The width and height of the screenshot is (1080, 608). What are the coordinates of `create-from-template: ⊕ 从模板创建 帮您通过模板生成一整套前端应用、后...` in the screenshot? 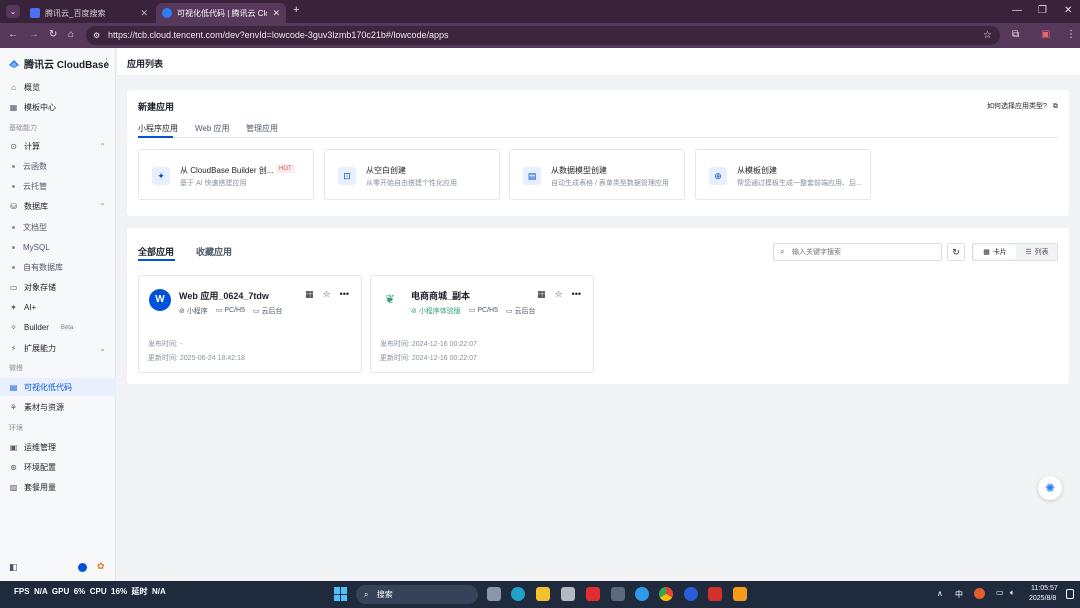 It's located at (783, 174).